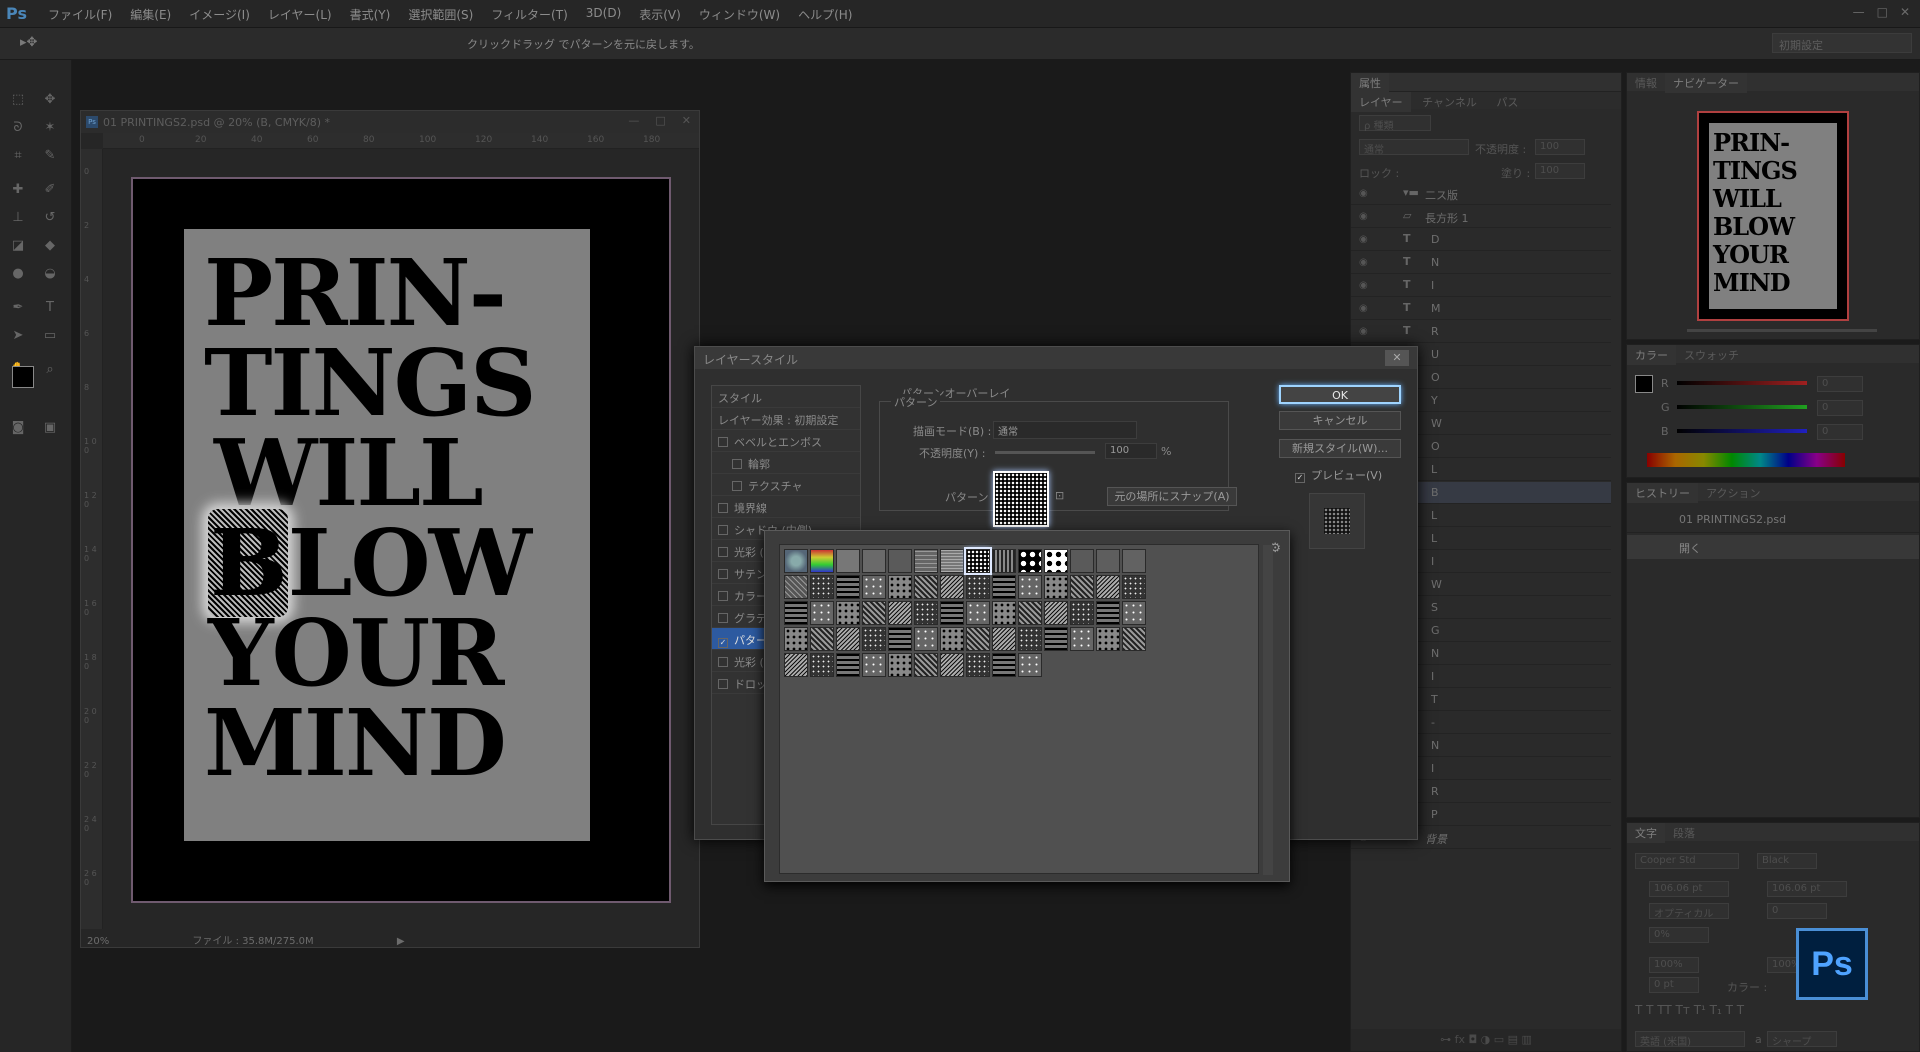 The width and height of the screenshot is (1920, 1052). What do you see at coordinates (1481, 217) in the screenshot?
I see `layer-row: ◉ ▱ 長方形 1` at bounding box center [1481, 217].